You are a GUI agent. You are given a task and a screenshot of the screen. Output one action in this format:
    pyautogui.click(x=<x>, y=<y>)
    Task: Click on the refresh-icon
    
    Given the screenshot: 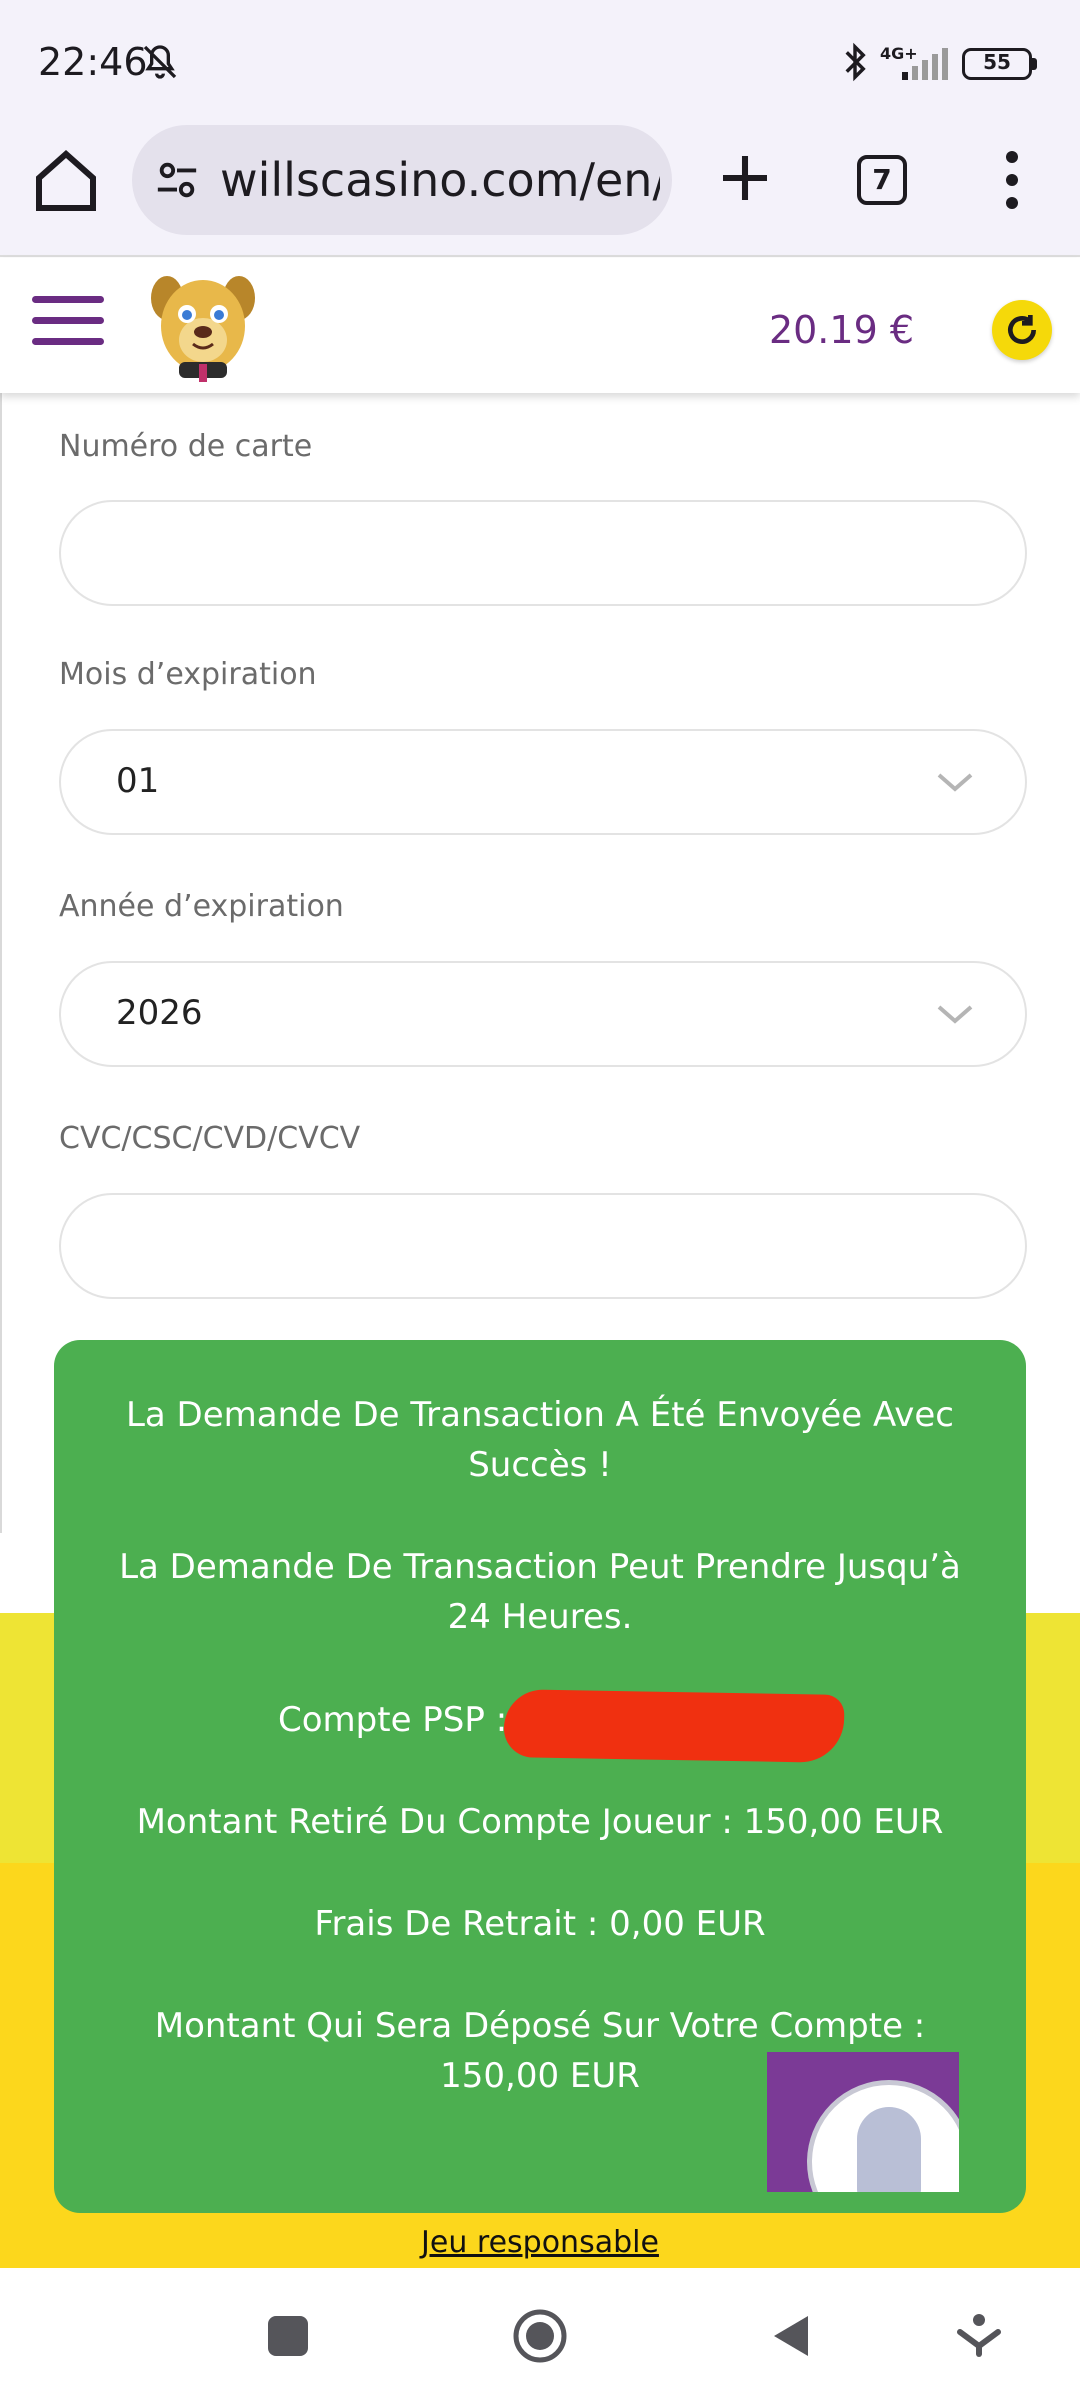 What is the action you would take?
    pyautogui.click(x=1022, y=329)
    